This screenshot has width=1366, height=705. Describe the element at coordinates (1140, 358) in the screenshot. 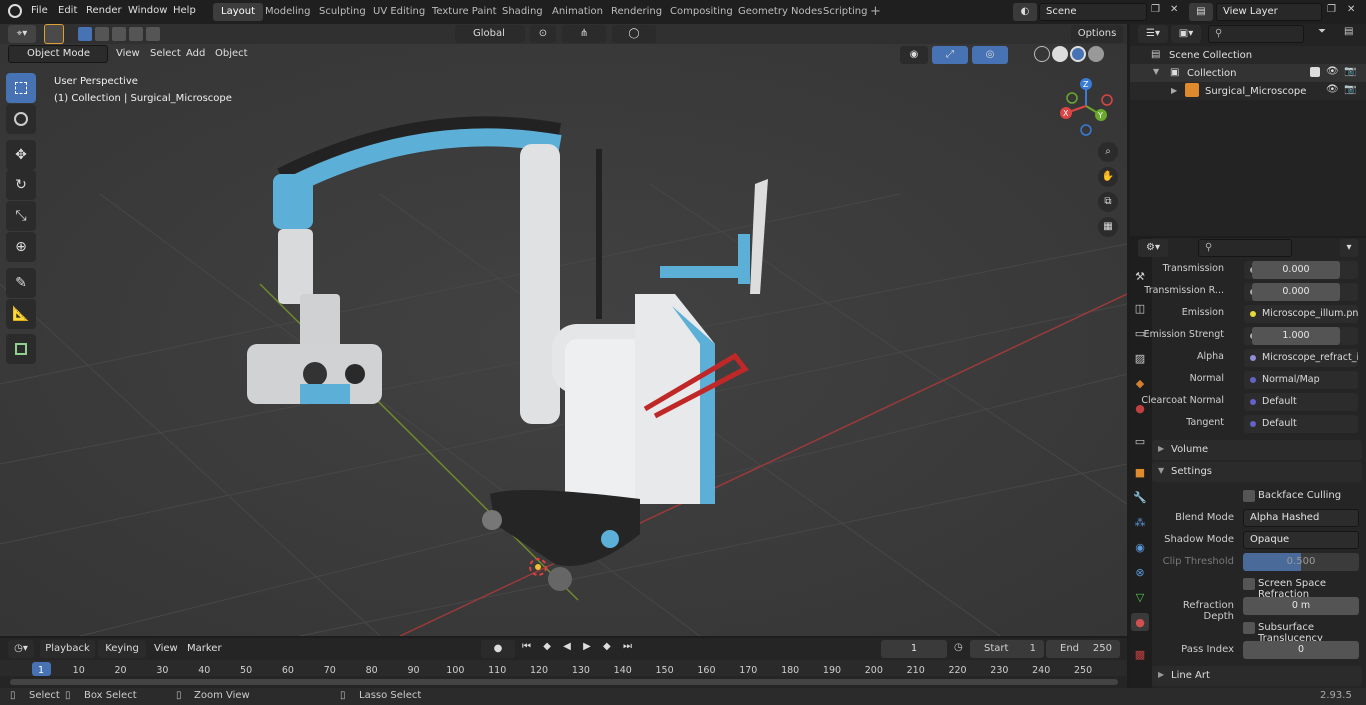

I see `view-layer-props-icon: ▨` at that location.